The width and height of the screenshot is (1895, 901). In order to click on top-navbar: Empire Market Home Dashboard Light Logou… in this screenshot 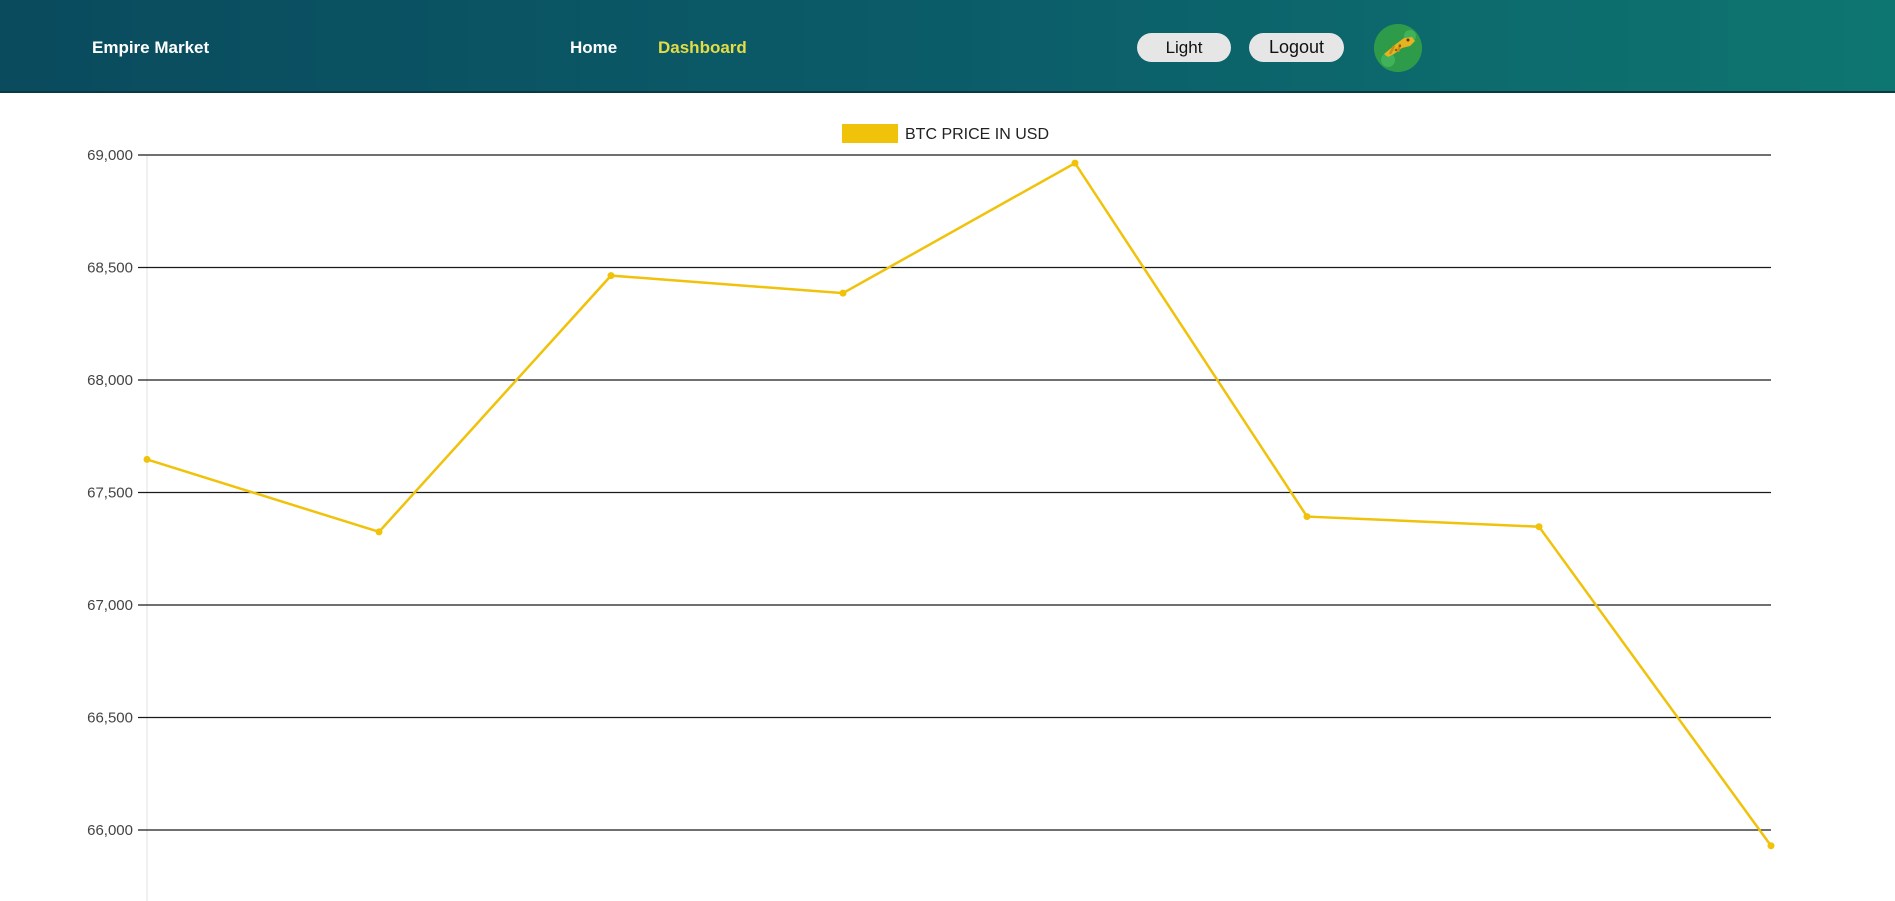, I will do `click(947, 46)`.